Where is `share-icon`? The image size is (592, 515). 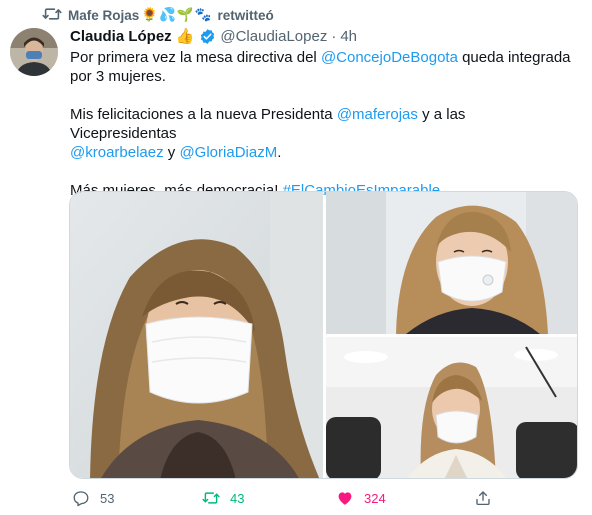 share-icon is located at coordinates (483, 498).